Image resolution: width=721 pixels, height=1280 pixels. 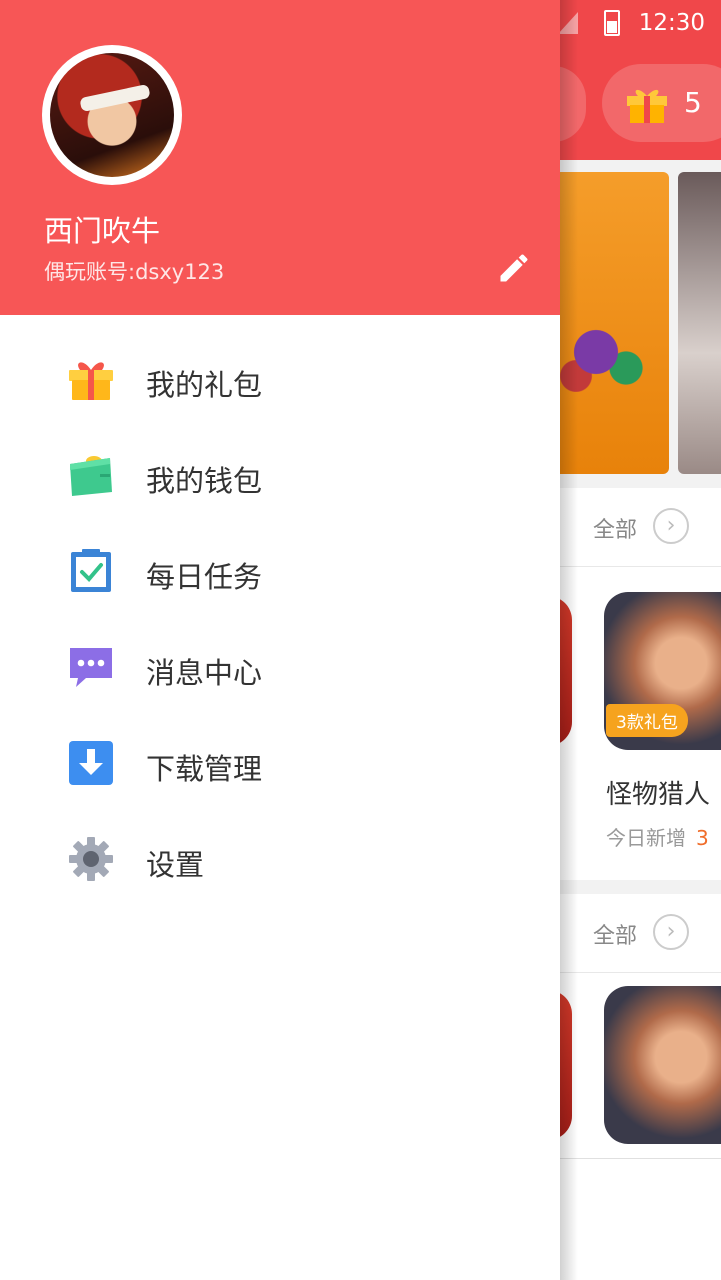 What do you see at coordinates (612, 23) in the screenshot?
I see `battery-icon` at bounding box center [612, 23].